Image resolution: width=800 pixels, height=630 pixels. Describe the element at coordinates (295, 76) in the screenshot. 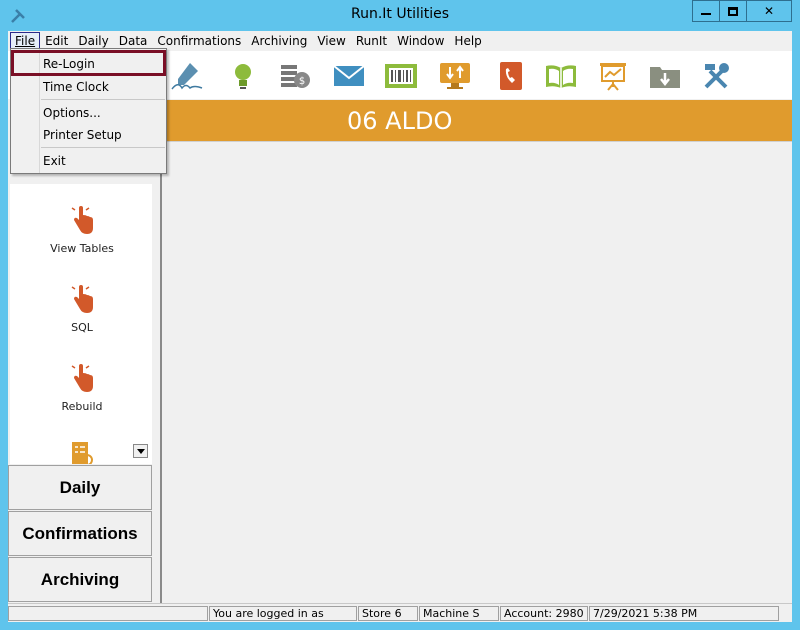

I see `money-icon: $` at that location.